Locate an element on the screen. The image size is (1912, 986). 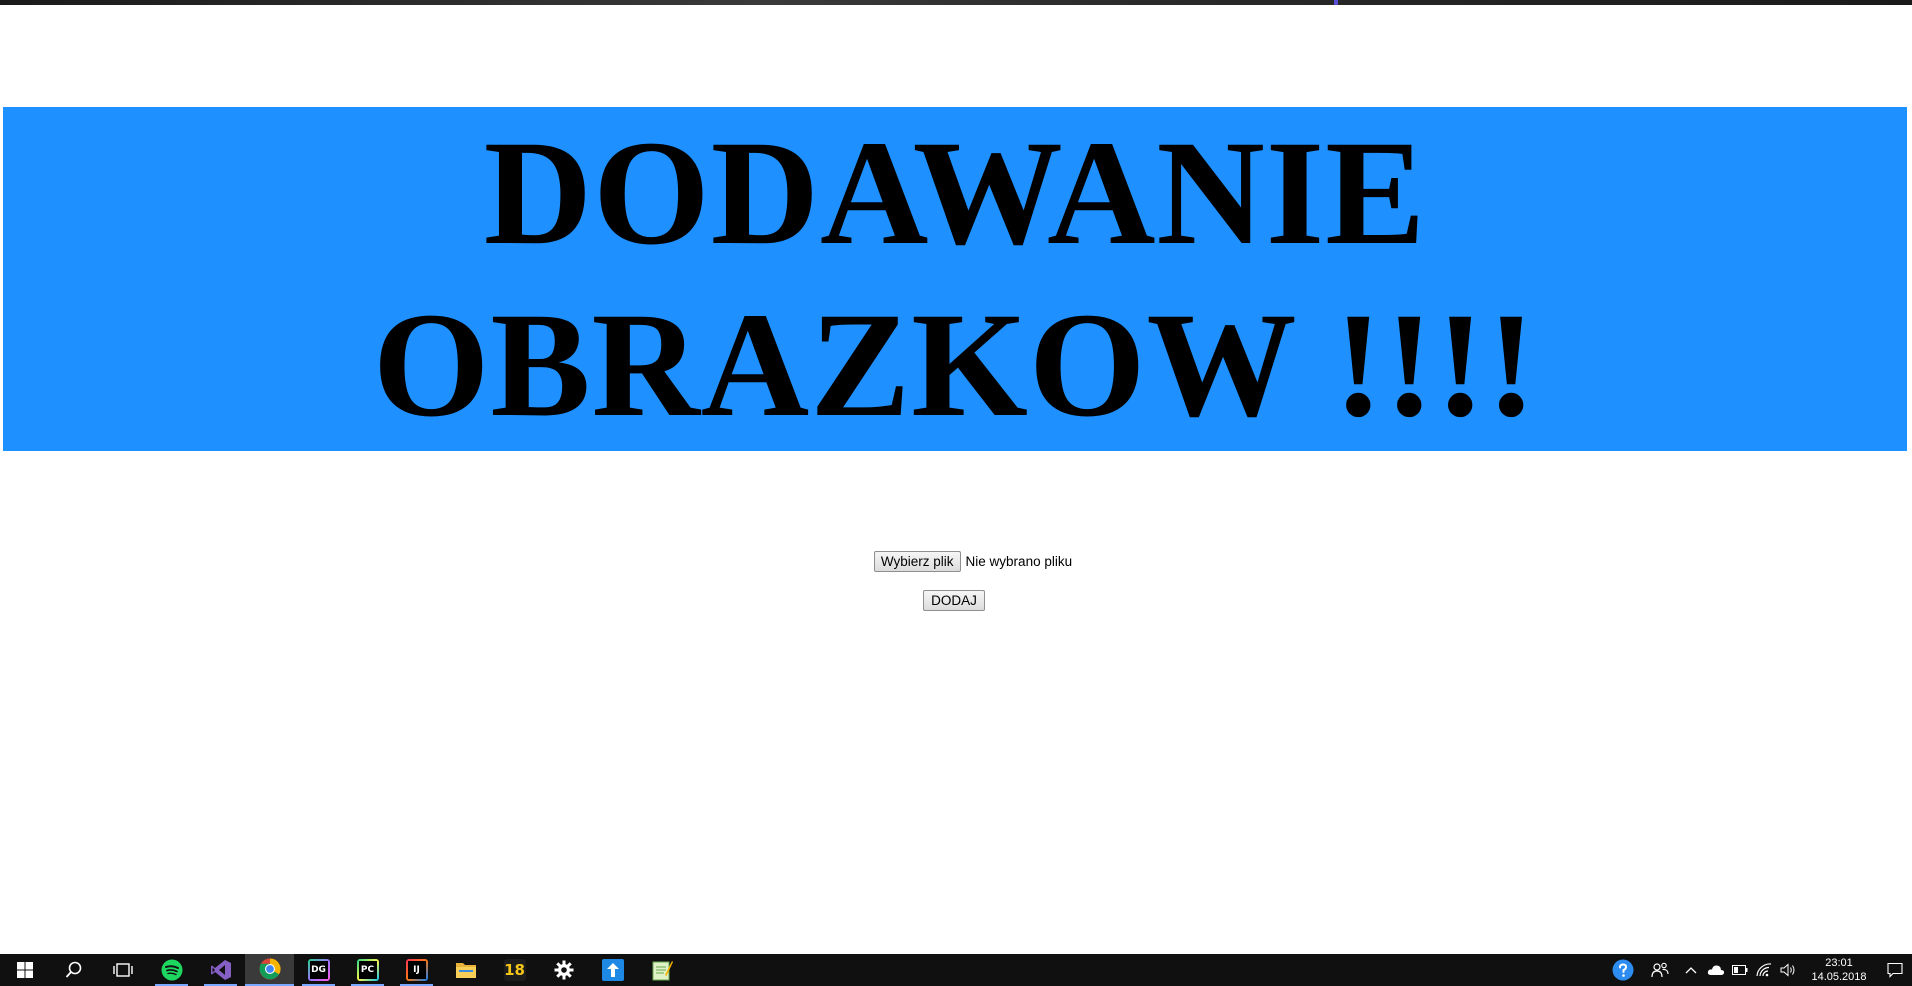
notepad-icon is located at coordinates (662, 971).